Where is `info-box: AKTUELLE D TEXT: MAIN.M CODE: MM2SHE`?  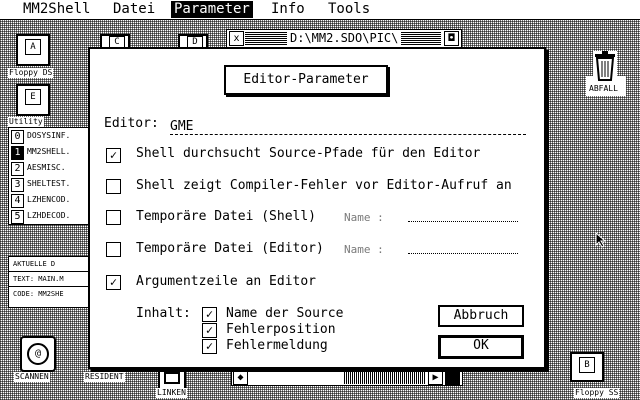
info-box: AKTUELLE D TEXT: MAIN.M CODE: MM2SHE is located at coordinates (51, 282).